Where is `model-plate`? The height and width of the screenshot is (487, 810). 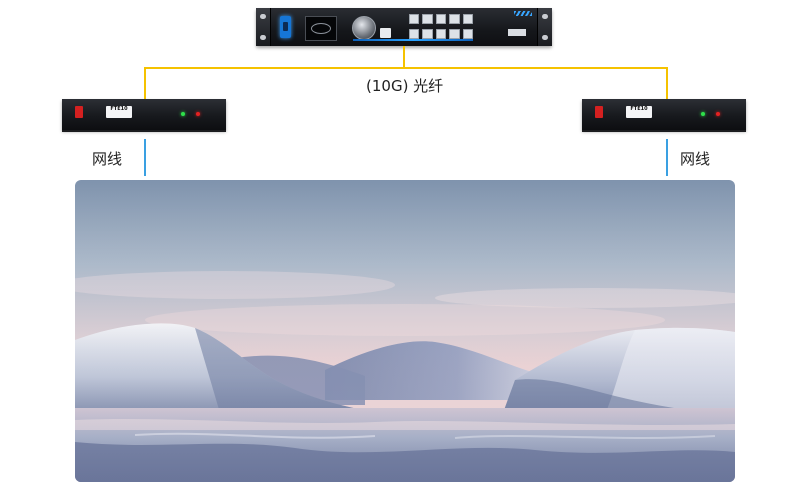
model-plate is located at coordinates (517, 32).